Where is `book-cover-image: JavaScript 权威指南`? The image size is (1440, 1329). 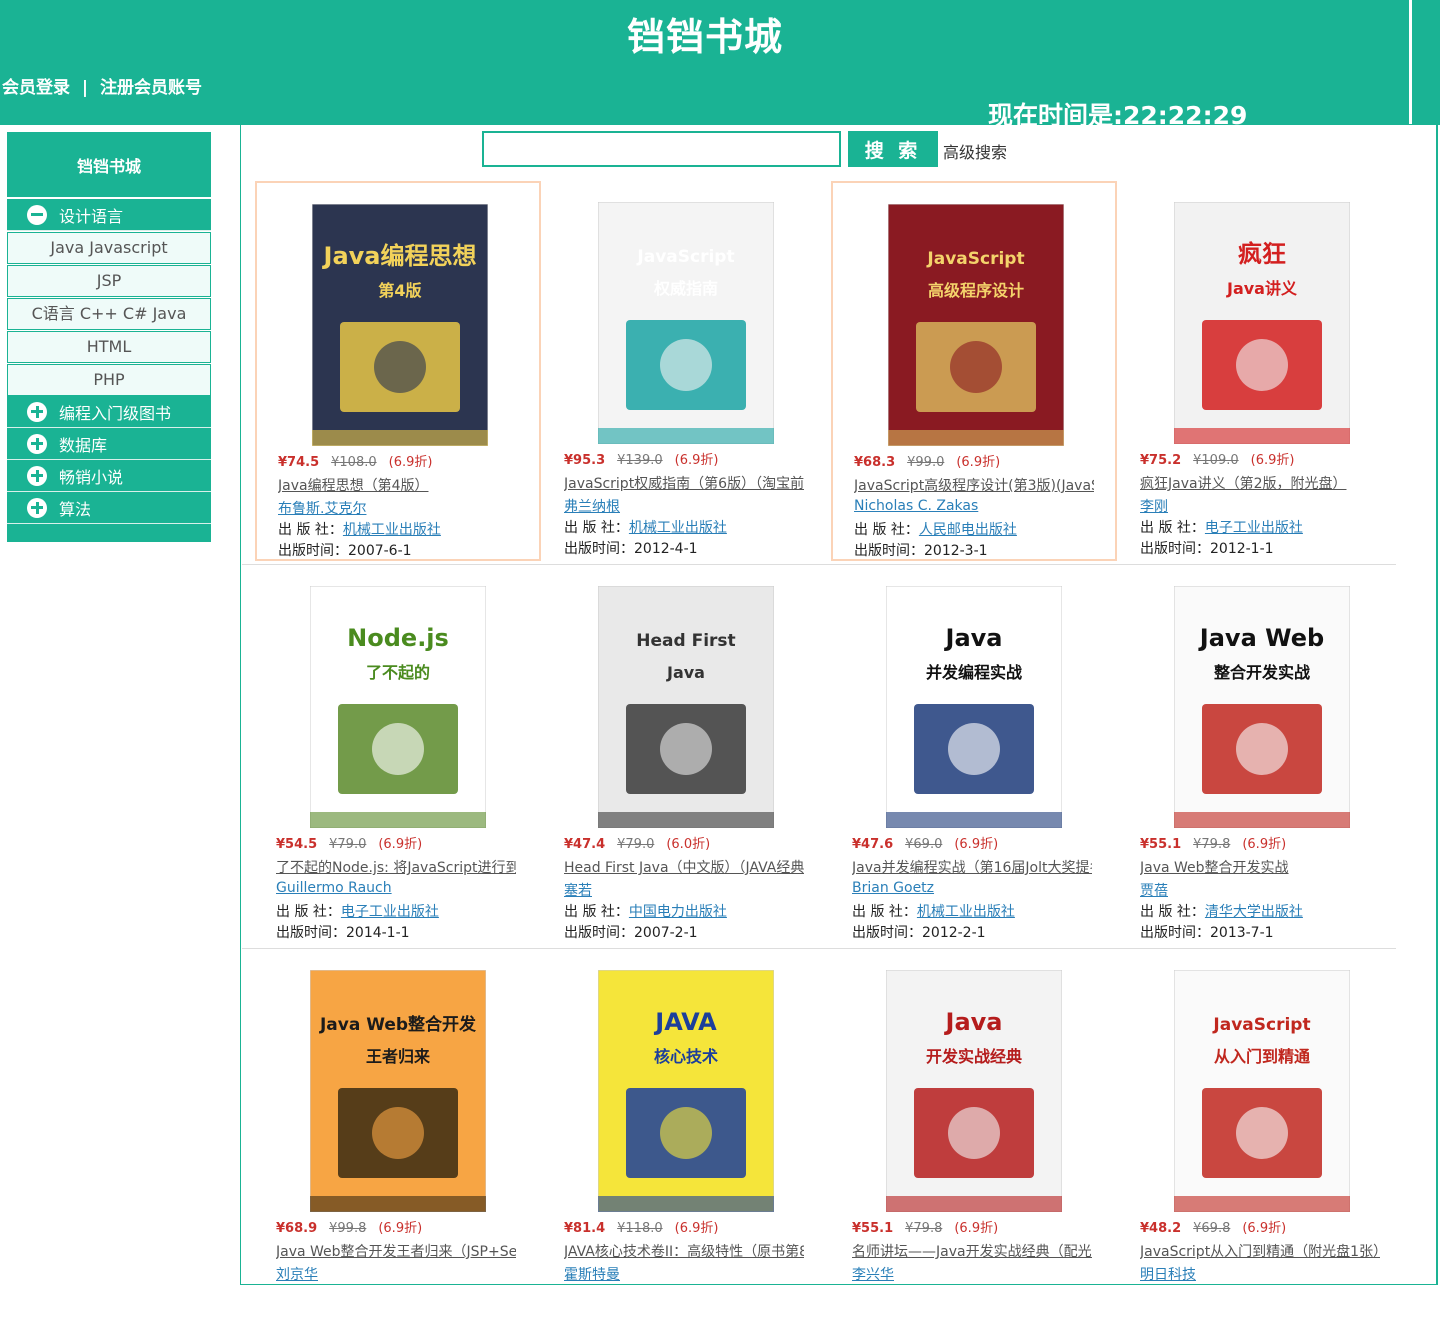
book-cover-image: JavaScript 权威指南 is located at coordinates (686, 323).